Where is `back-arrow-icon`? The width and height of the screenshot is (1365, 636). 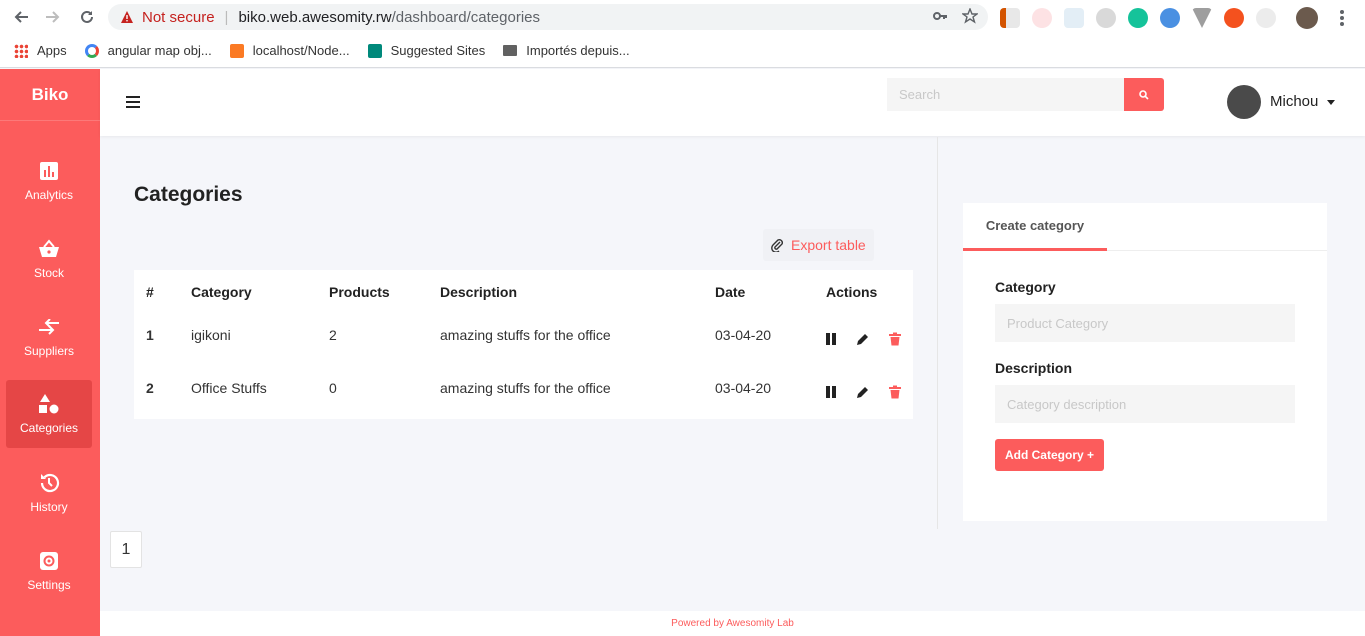 back-arrow-icon is located at coordinates (21, 17).